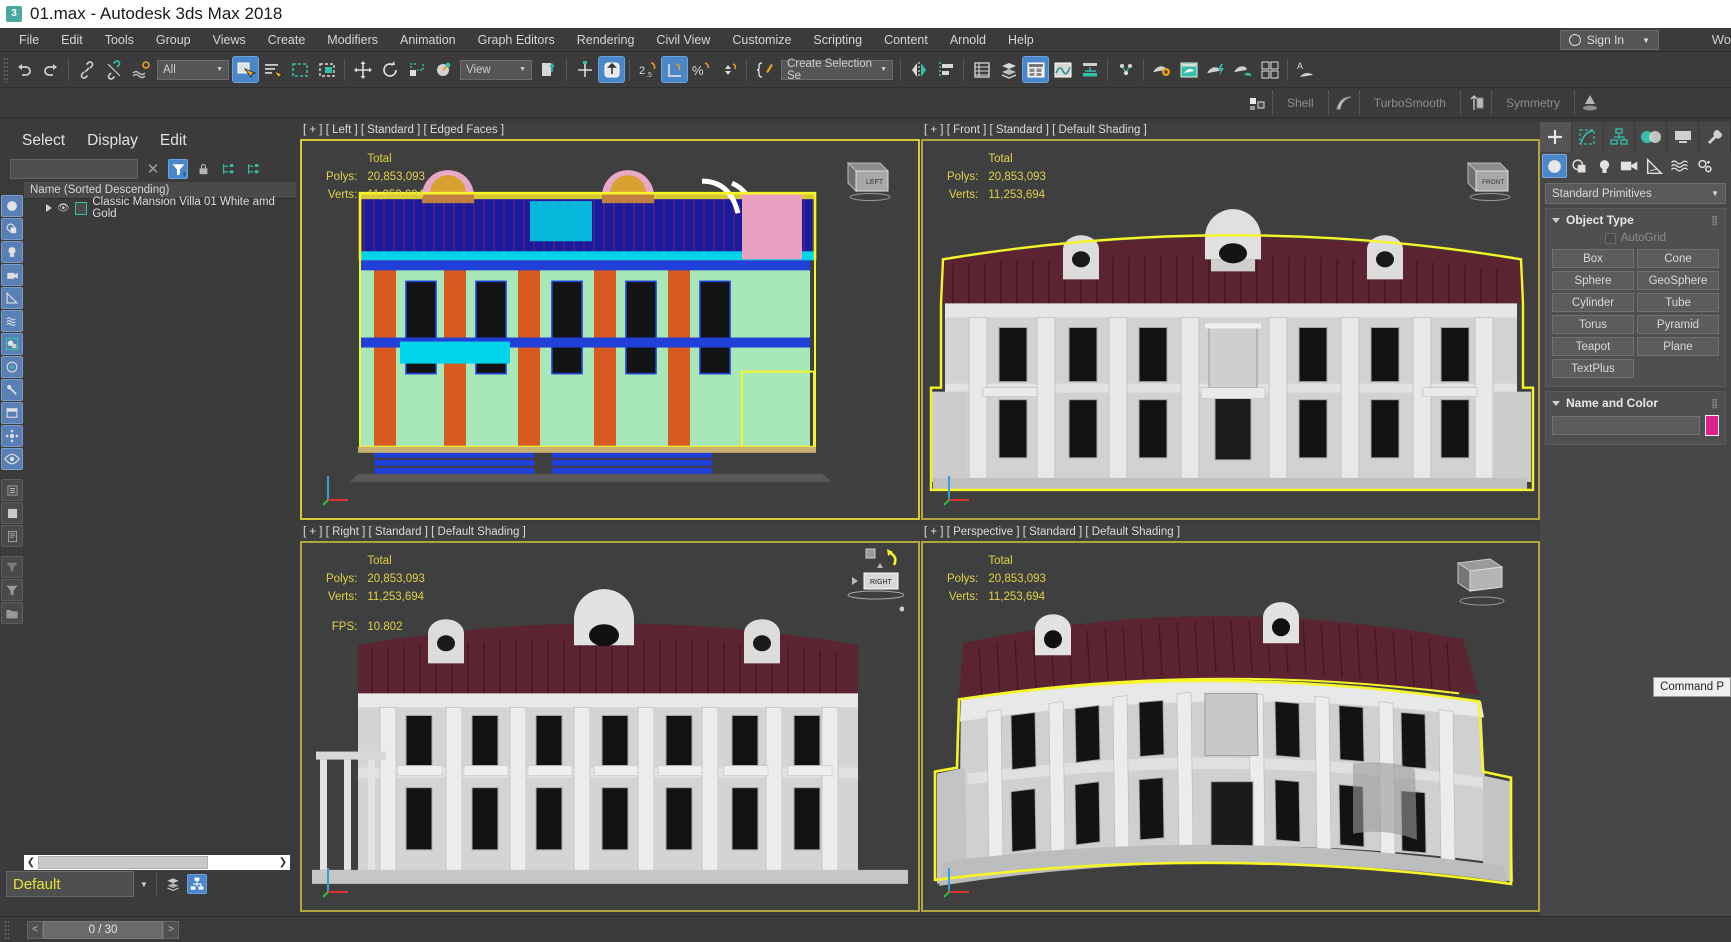 This screenshot has width=1731, height=942. Describe the element at coordinates (178, 169) in the screenshot. I see `filter-icon` at that location.